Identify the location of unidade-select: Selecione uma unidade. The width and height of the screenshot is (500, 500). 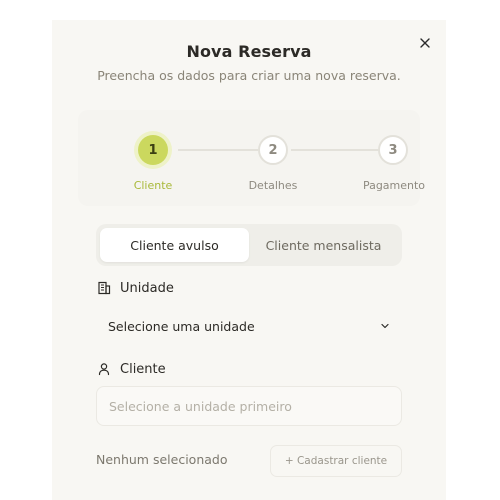
(249, 326).